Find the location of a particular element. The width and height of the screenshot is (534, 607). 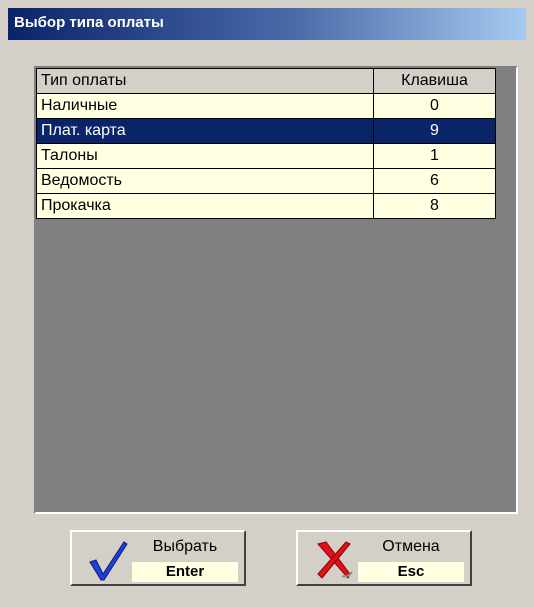

payment-type-key: 9 is located at coordinates (434, 131).